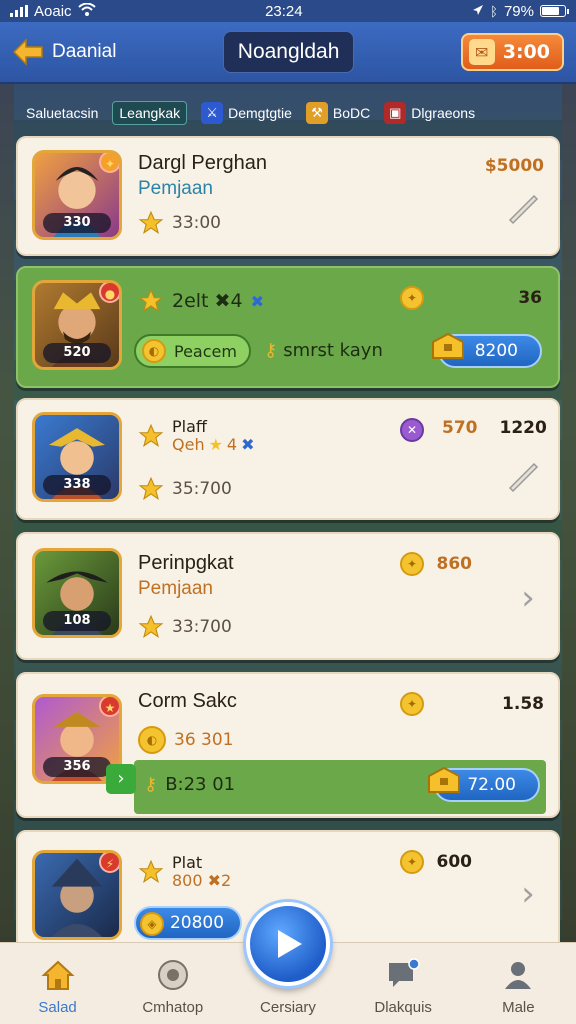 Image resolution: width=576 pixels, height=1024 pixels. I want to click on rank-badge-icon: ★, so click(109, 707).